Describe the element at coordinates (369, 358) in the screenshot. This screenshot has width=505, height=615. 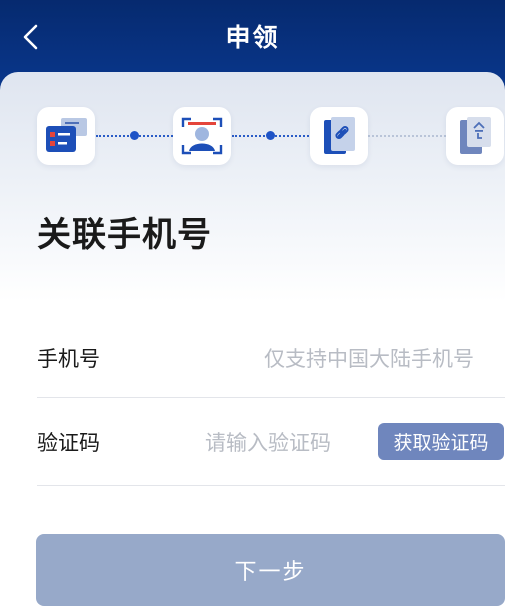
I see `phone-input: 仅支持中国大陆手机号` at that location.